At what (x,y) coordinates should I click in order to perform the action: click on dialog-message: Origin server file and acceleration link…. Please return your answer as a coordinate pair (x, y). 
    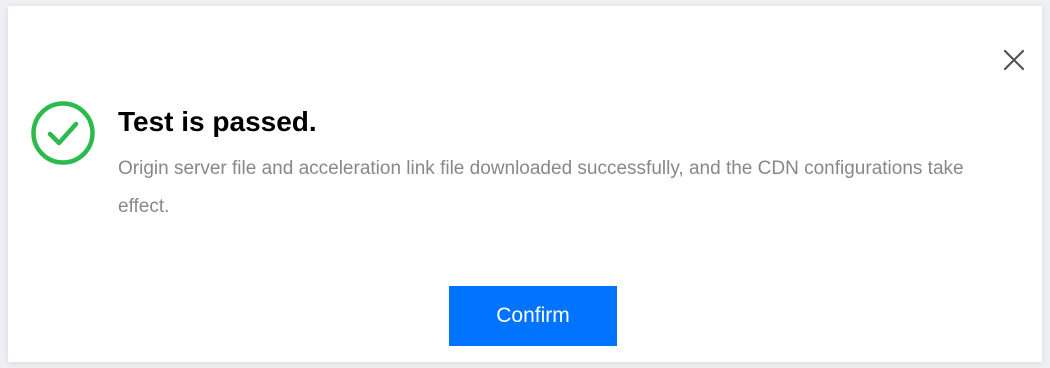
    Looking at the image, I should click on (541, 187).